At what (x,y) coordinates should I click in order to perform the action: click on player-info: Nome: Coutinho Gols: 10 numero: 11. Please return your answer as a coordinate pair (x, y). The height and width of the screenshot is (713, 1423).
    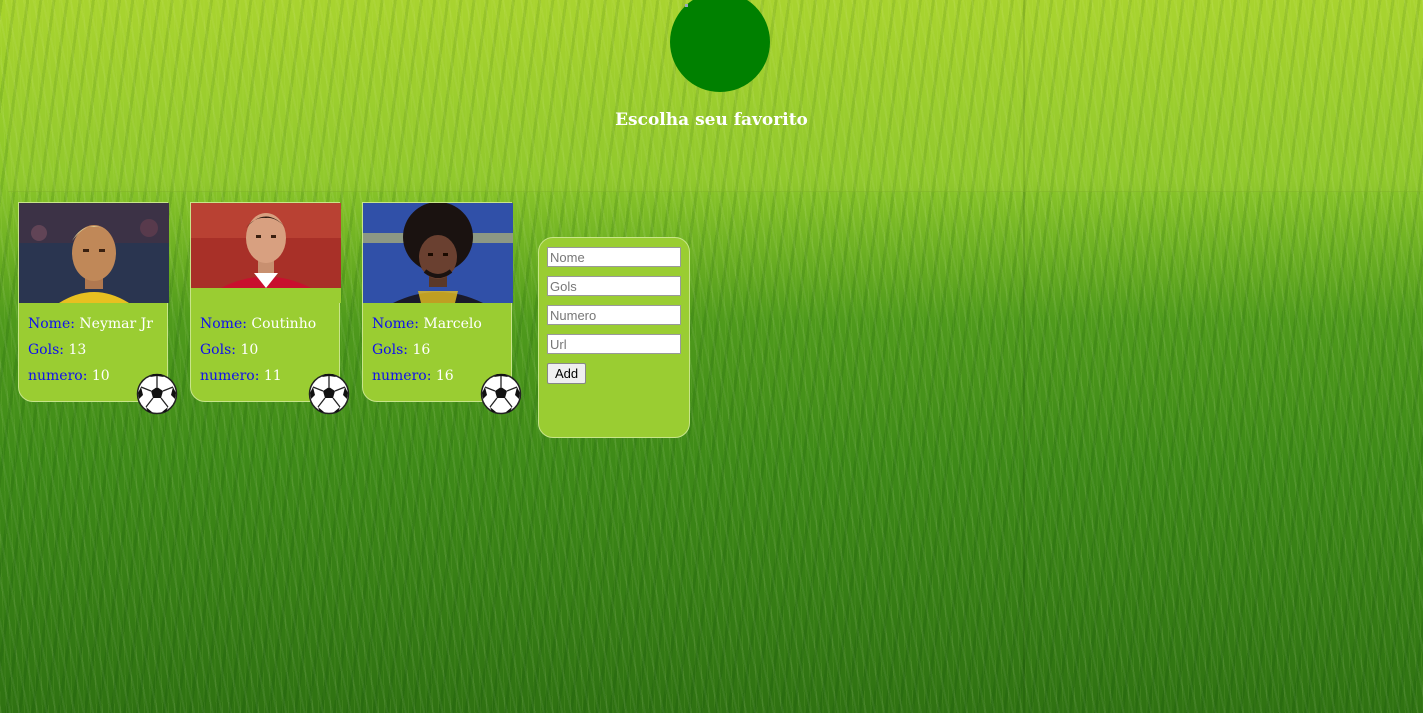
    Looking at the image, I should click on (258, 350).